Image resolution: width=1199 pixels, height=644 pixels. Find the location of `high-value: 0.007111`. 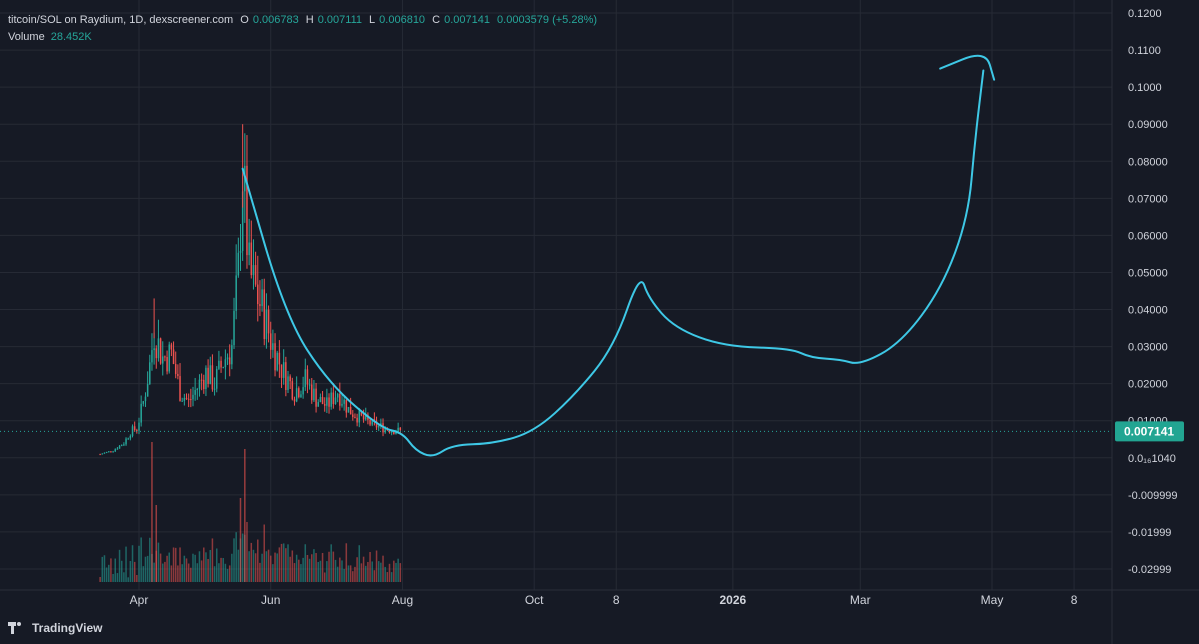

high-value: 0.007111 is located at coordinates (339, 20).